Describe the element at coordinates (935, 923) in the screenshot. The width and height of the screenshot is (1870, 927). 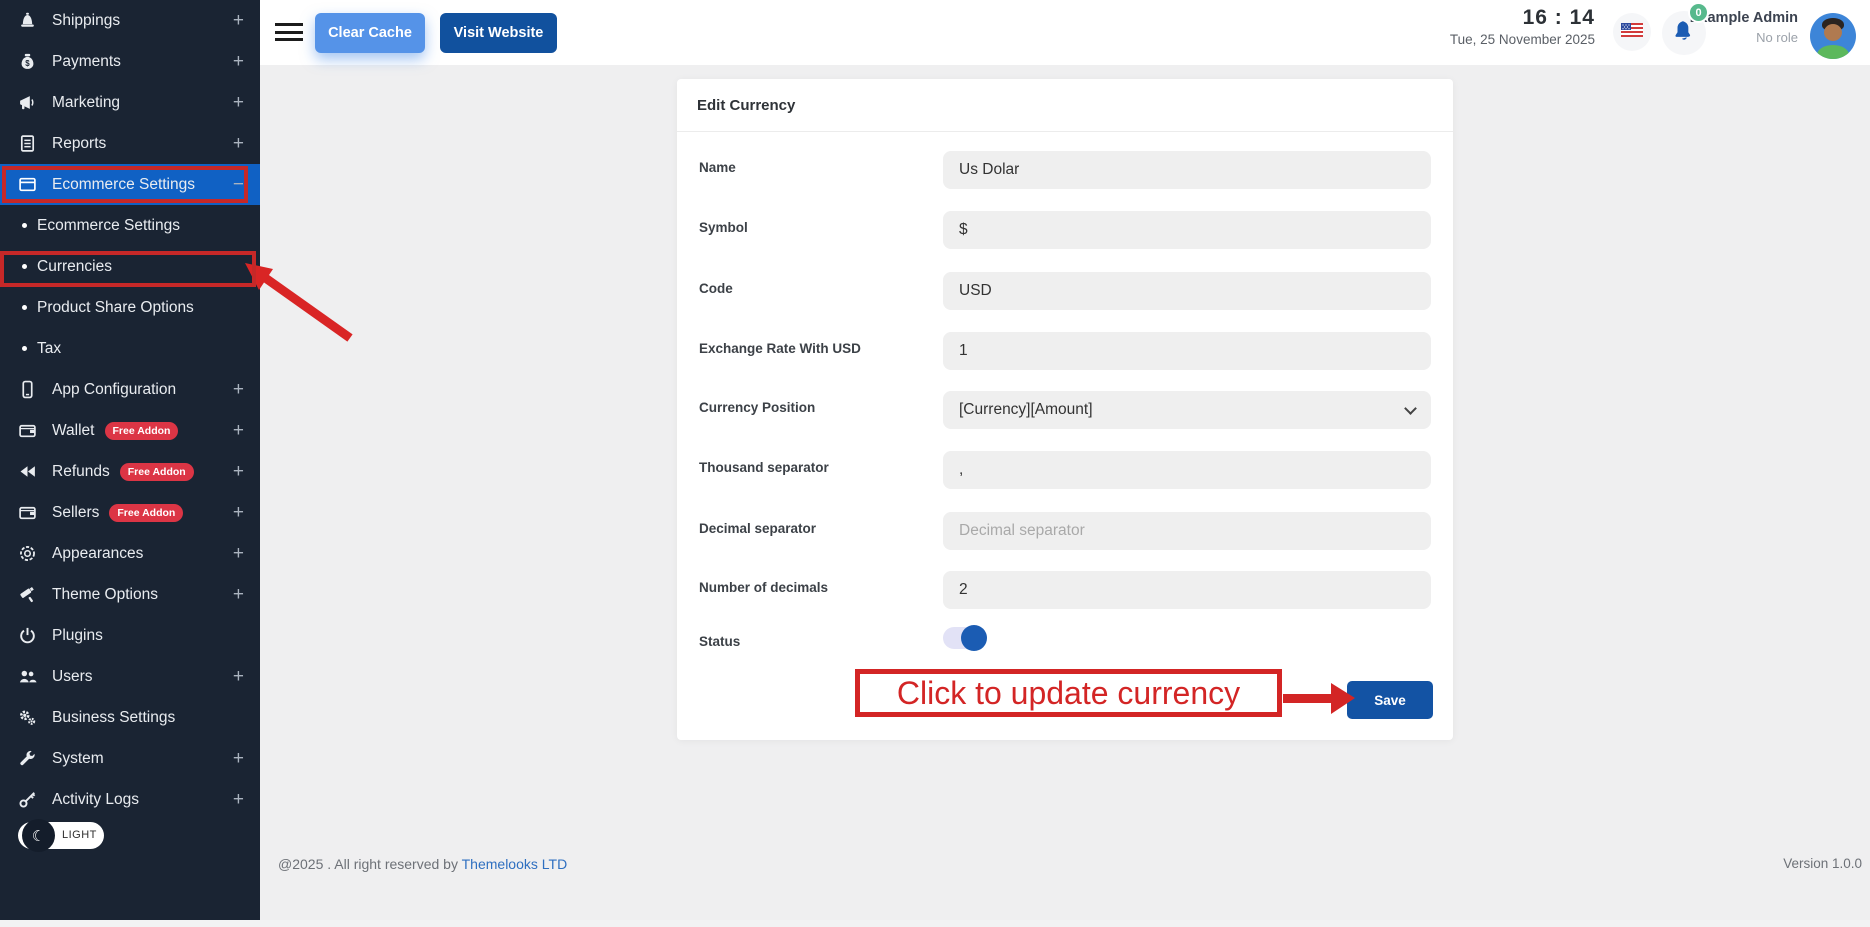
I see `horizontal-scrollbar` at that location.